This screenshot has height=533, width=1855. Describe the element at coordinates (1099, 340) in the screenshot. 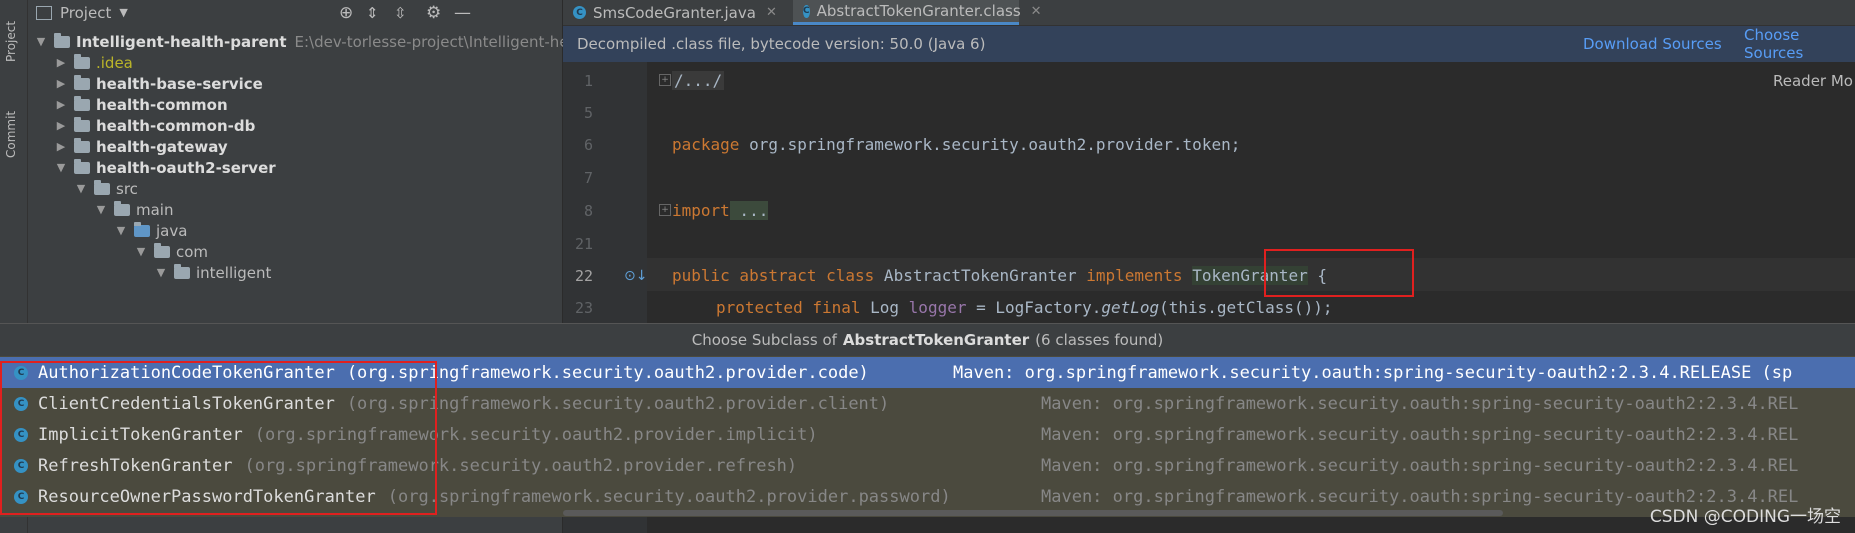

I see `popup-title-suffix: (6 classes found)` at that location.